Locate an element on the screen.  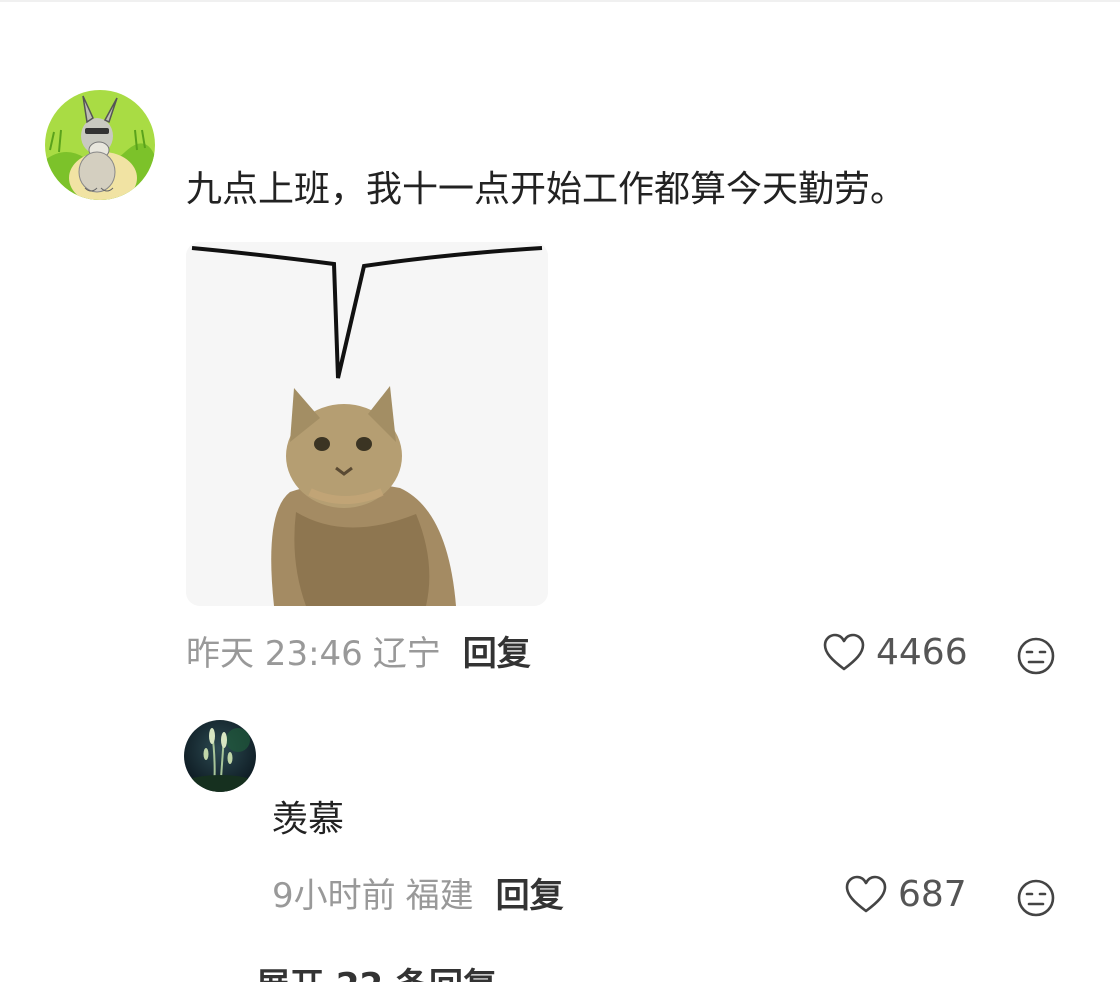
comment-text: 九点上班，我十一点开始工作都算今天勤劳。 is located at coordinates (546, 189).